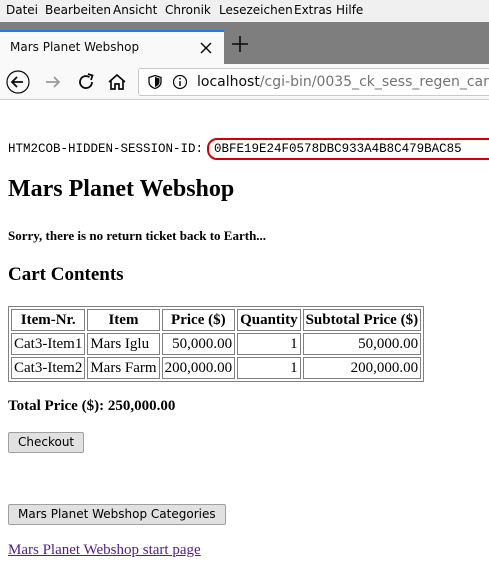 The height and width of the screenshot is (574, 489). What do you see at coordinates (348, 149) in the screenshot?
I see `session-id-field: 0BFE19E24F0578DBC933A4B8C479BAC85` at bounding box center [348, 149].